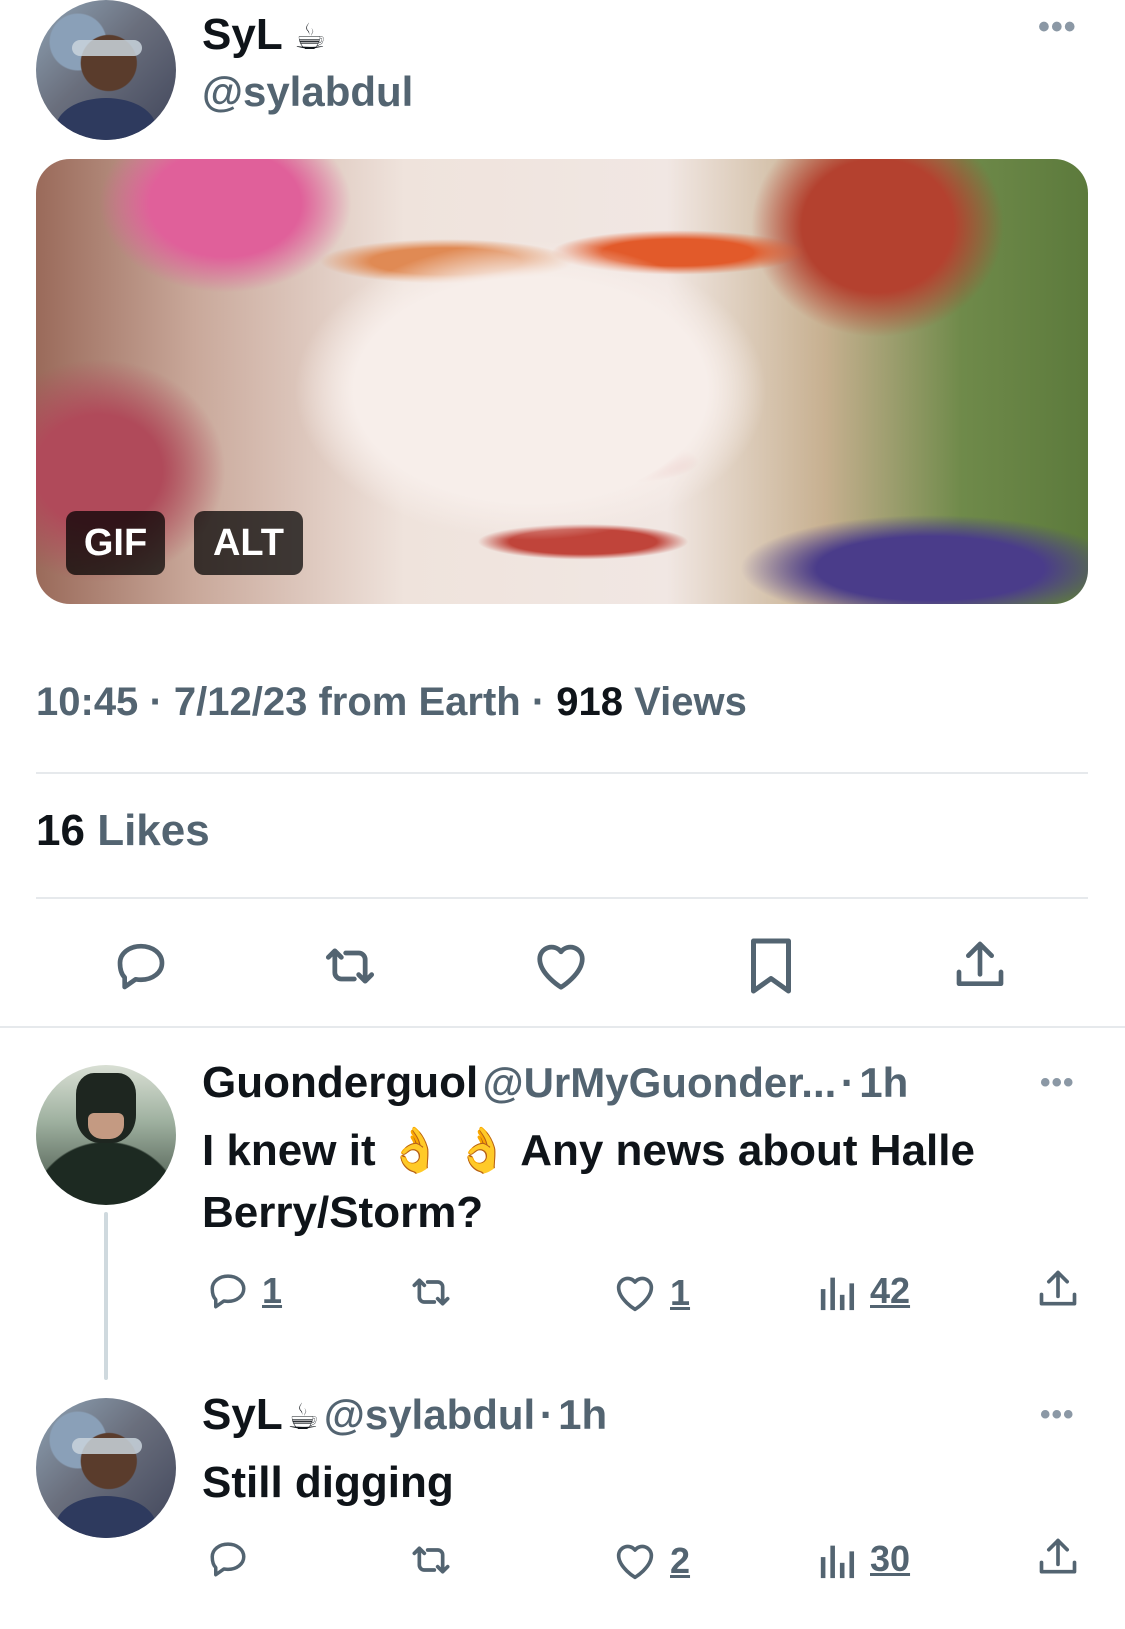 The width and height of the screenshot is (1125, 1629). I want to click on author-name-row: SyL ☕, so click(264, 35).